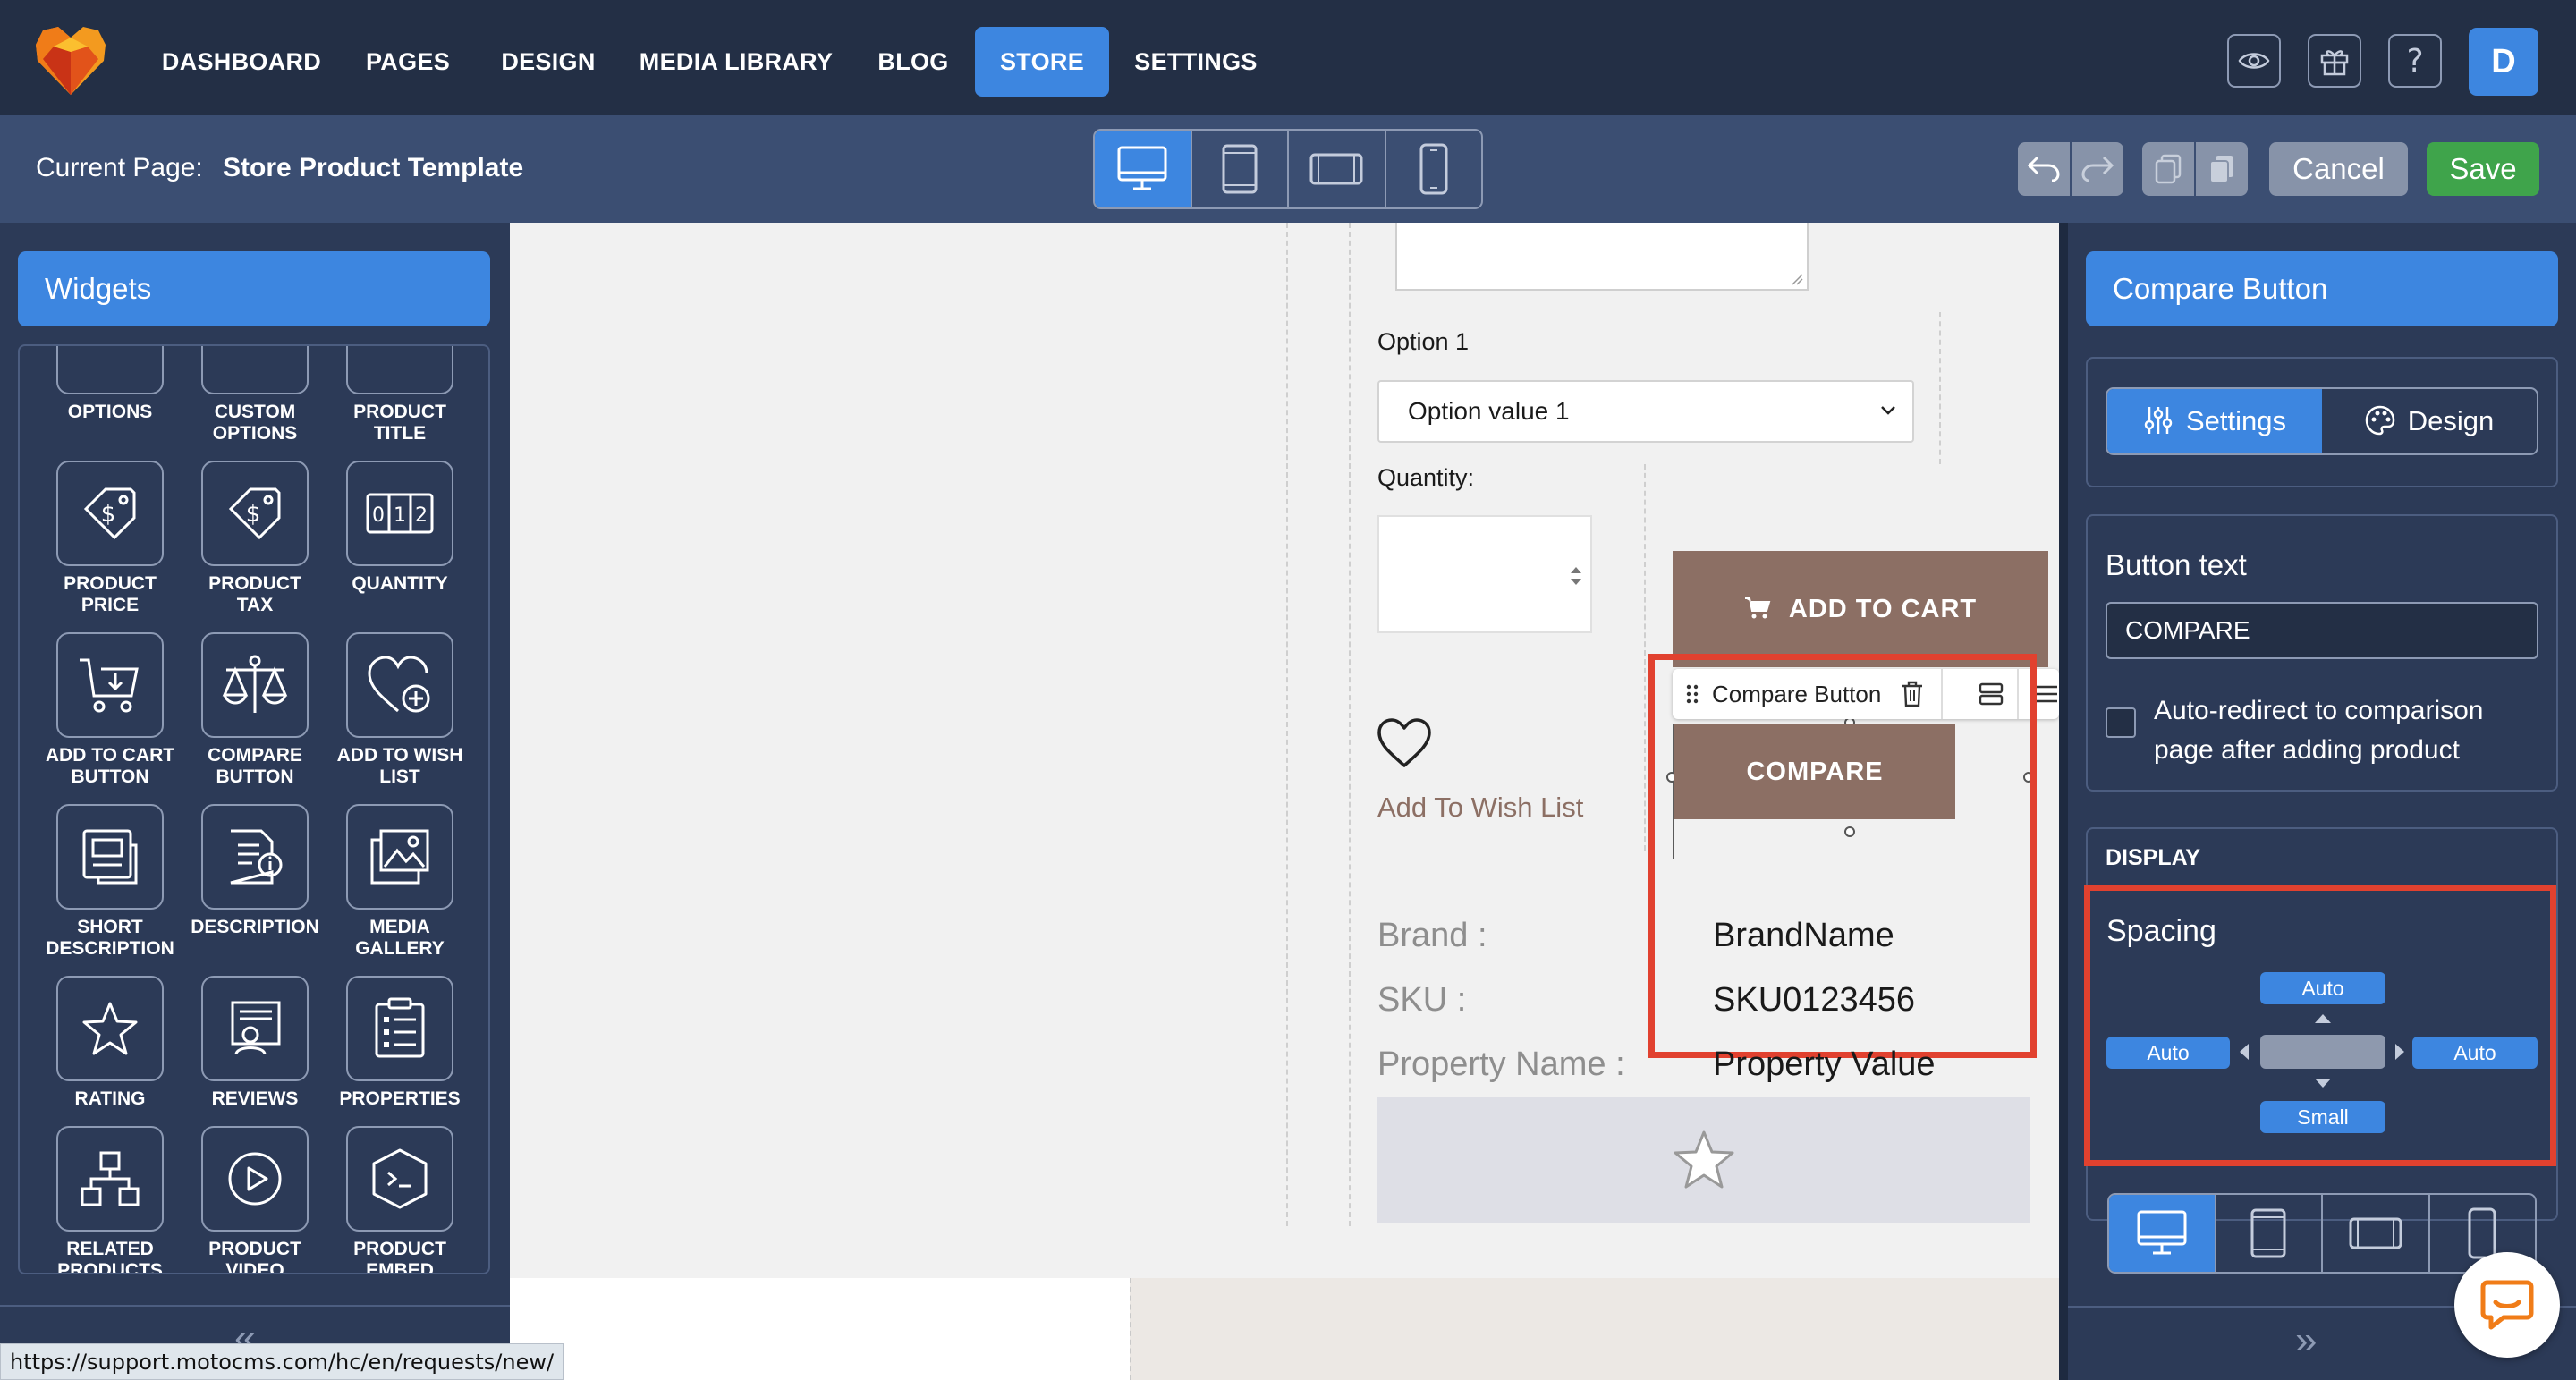  What do you see at coordinates (255, 1199) in the screenshot?
I see `widget-product-video: PRODUCT VIDEO` at bounding box center [255, 1199].